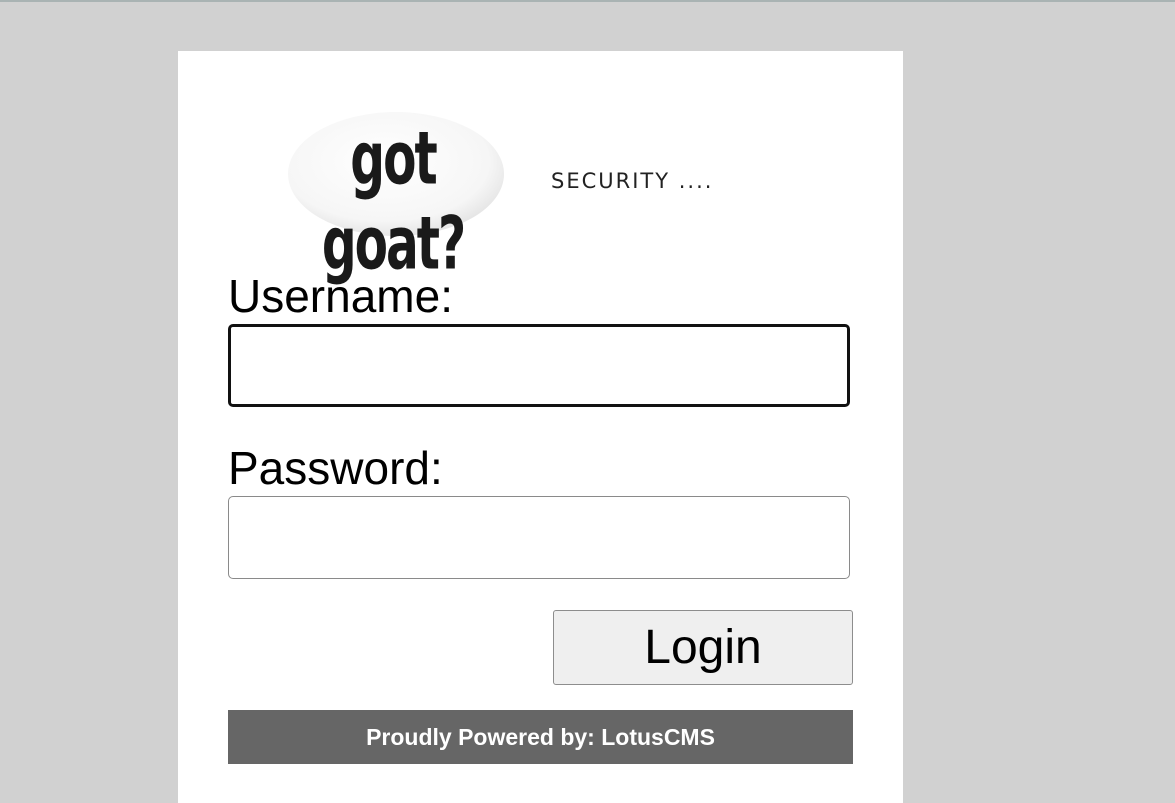  Describe the element at coordinates (393, 201) in the screenshot. I see `logo-text: got goat?` at that location.